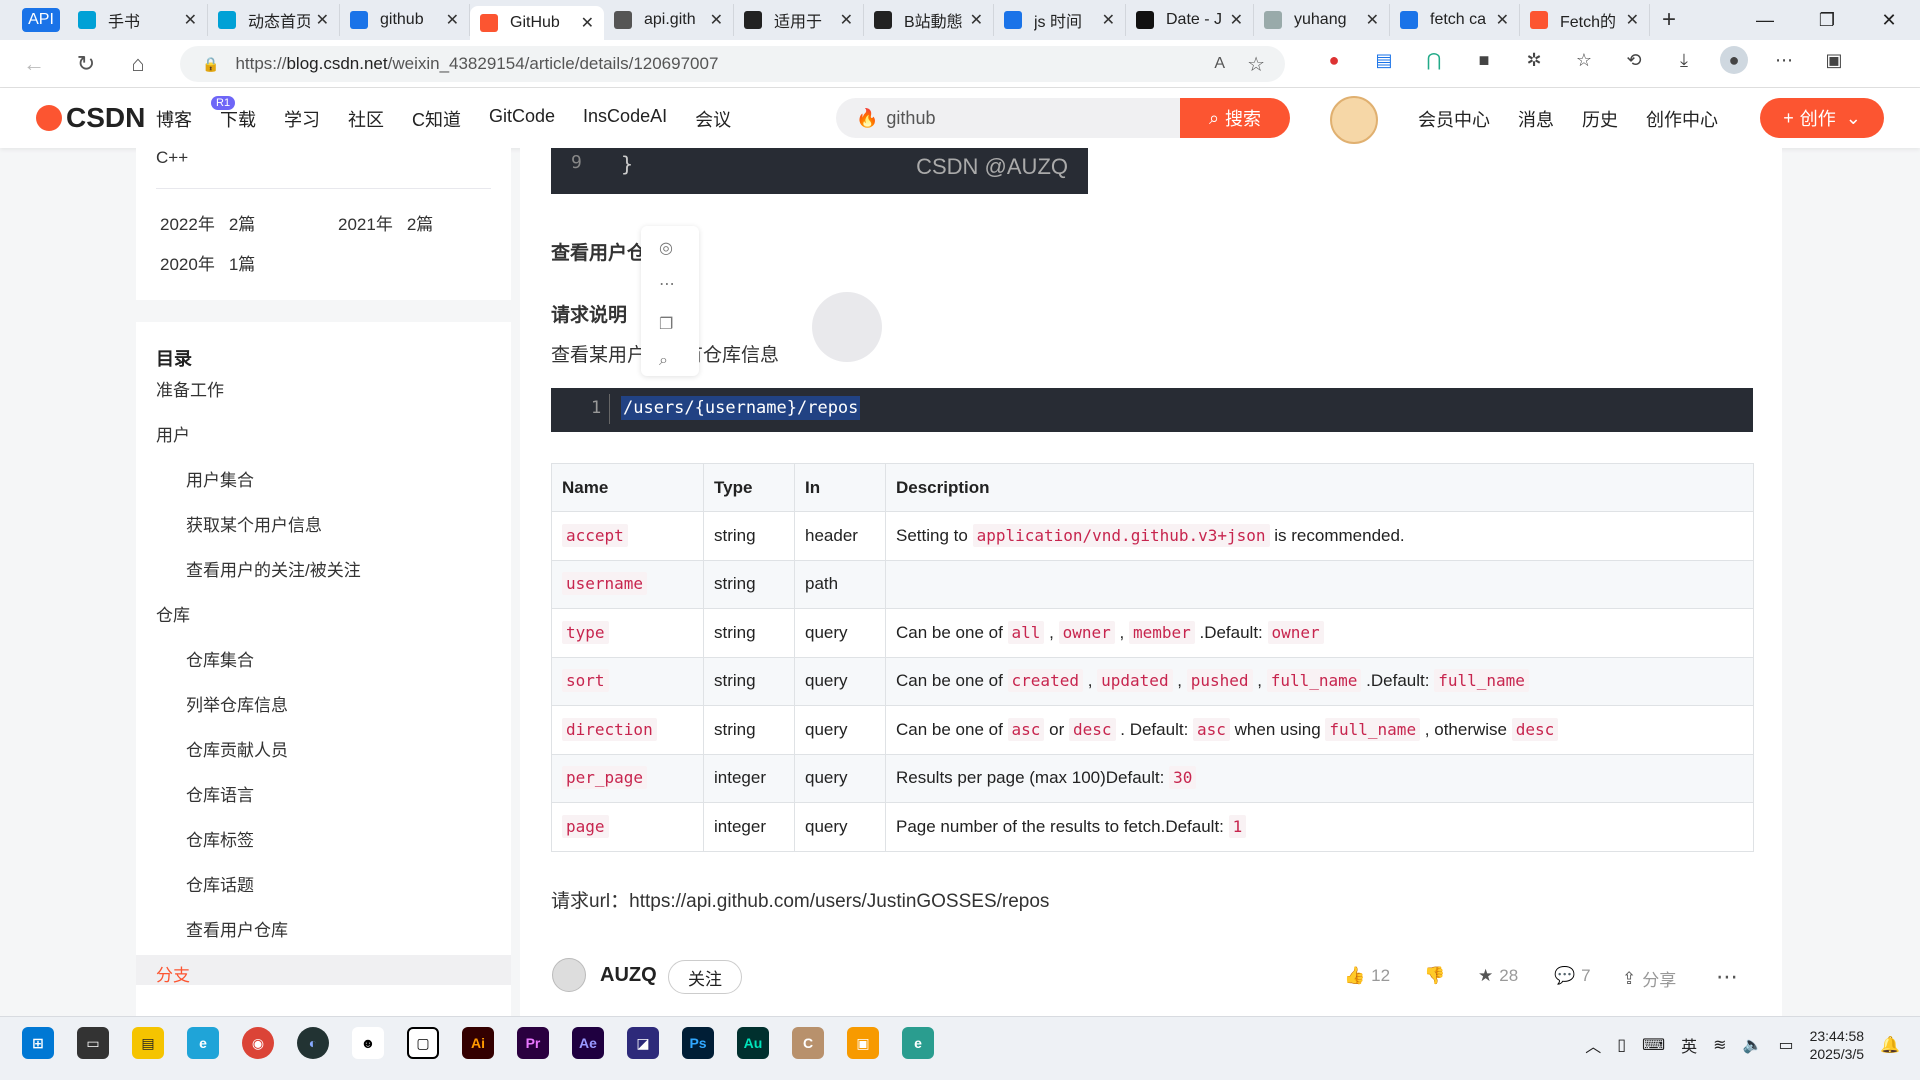 The image size is (1920, 1080). Describe the element at coordinates (1484, 60) in the screenshot. I see `extension-3-icon: ■` at that location.